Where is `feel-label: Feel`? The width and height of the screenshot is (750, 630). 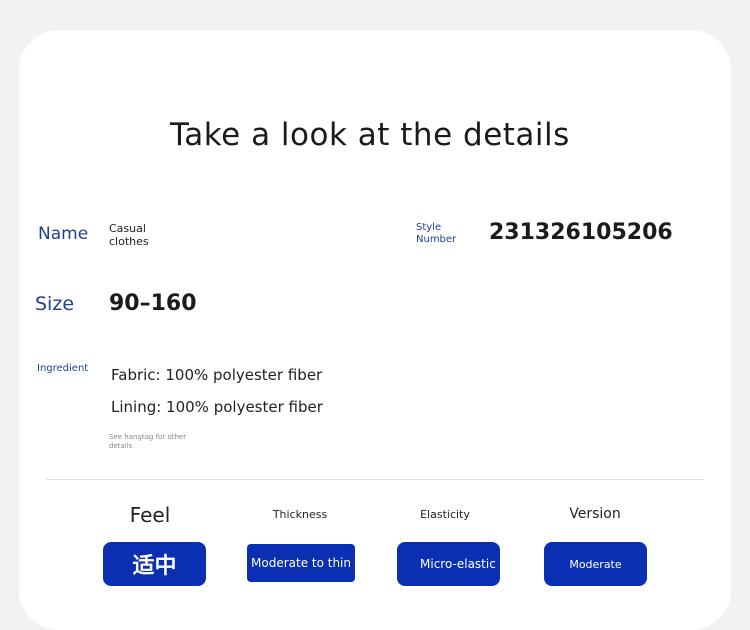 feel-label: Feel is located at coordinates (150, 515).